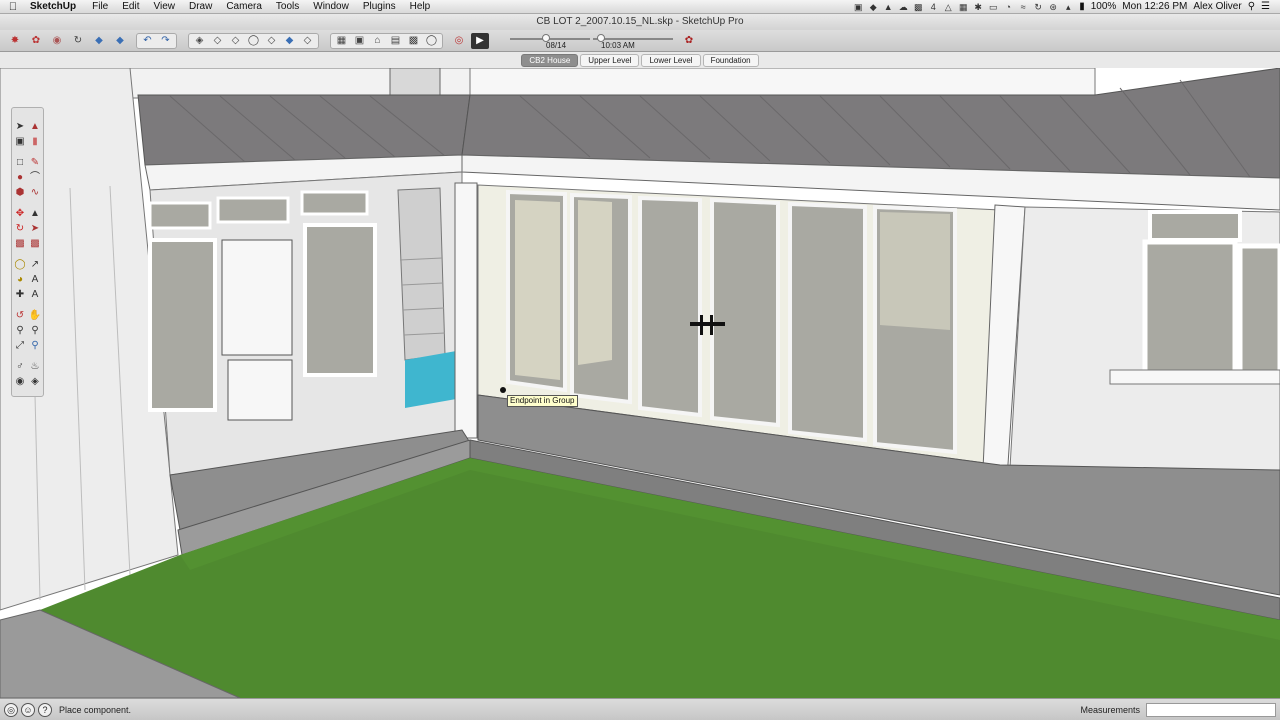 The image size is (1280, 720). Describe the element at coordinates (35, 193) in the screenshot. I see `freehand-icon: ∿` at that location.